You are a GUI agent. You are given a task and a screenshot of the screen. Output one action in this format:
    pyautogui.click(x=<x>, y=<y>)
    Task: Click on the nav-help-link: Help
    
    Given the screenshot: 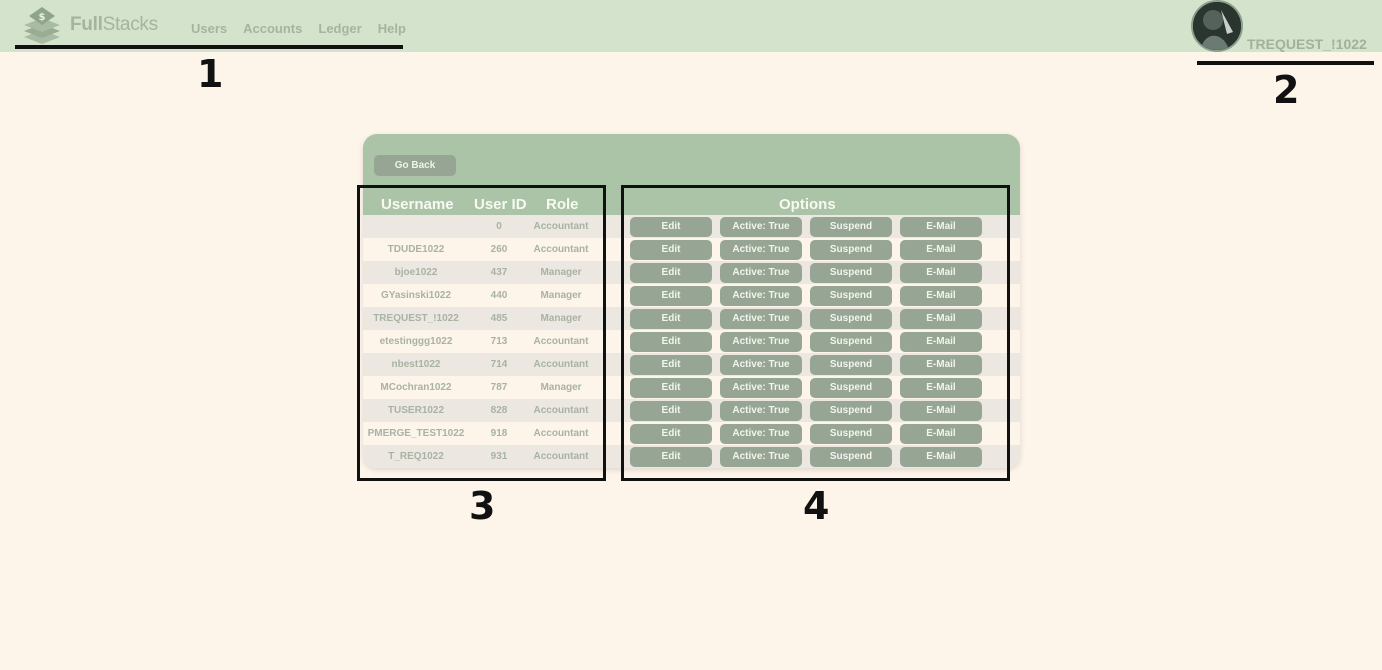 What is the action you would take?
    pyautogui.click(x=392, y=28)
    